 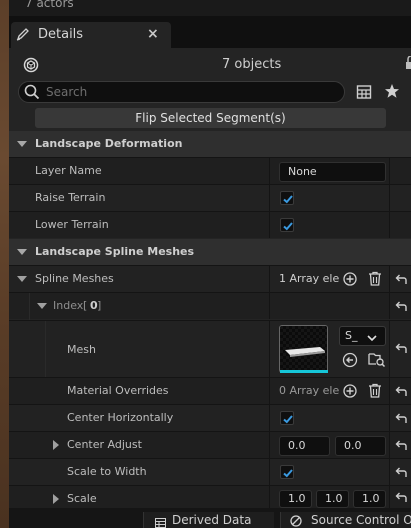 What do you see at coordinates (212, 520) in the screenshot?
I see `derived-data-label: Derived Data` at bounding box center [212, 520].